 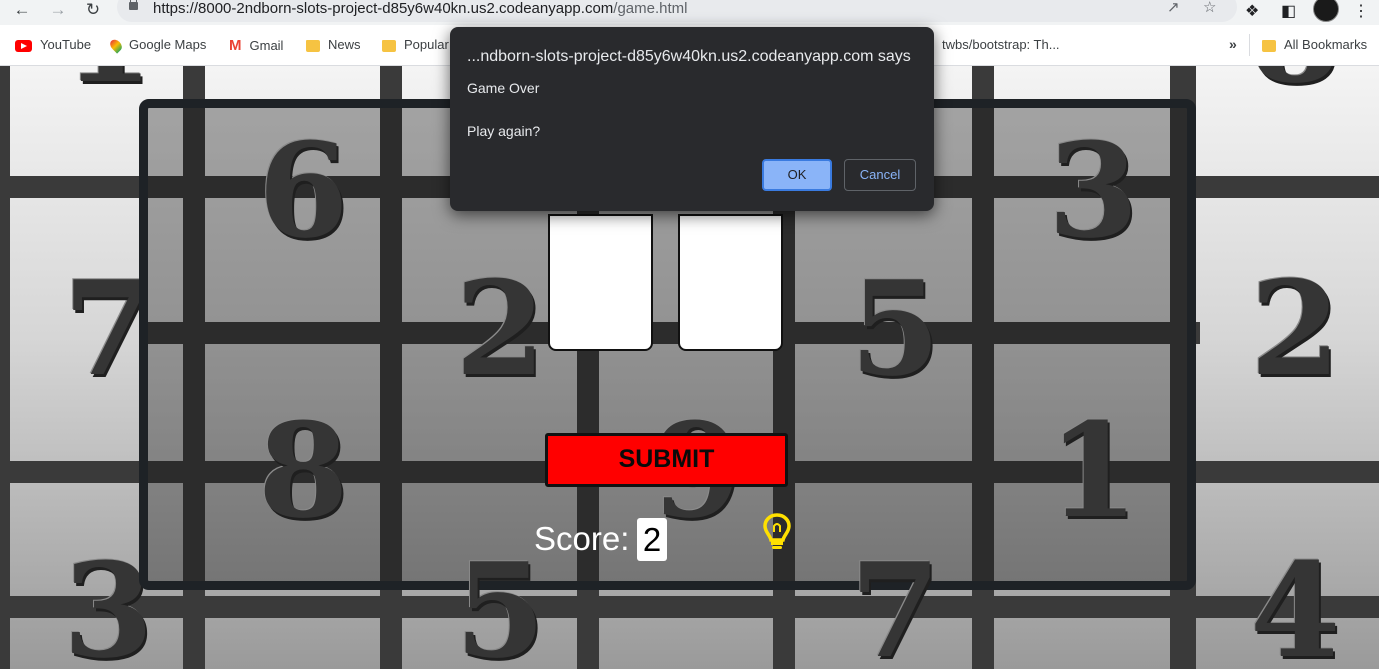 I want to click on lightbulb-icon, so click(x=777, y=532).